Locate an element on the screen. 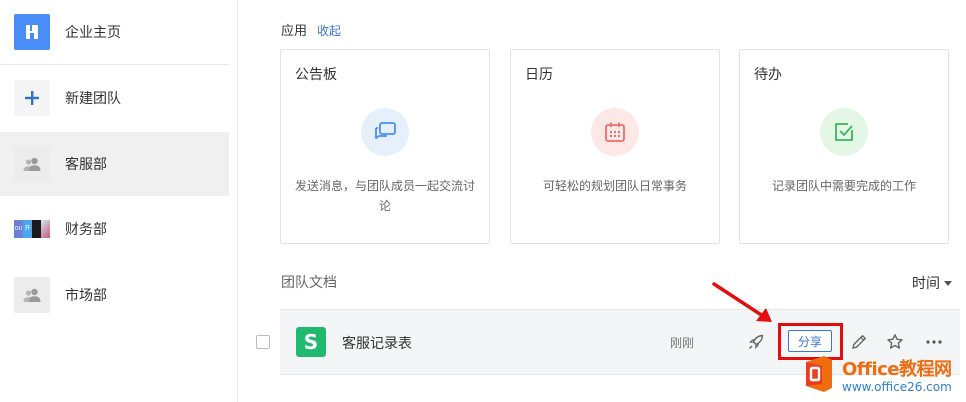 The width and height of the screenshot is (966, 402). apps-header: 应用 收起 is located at coordinates (311, 29).